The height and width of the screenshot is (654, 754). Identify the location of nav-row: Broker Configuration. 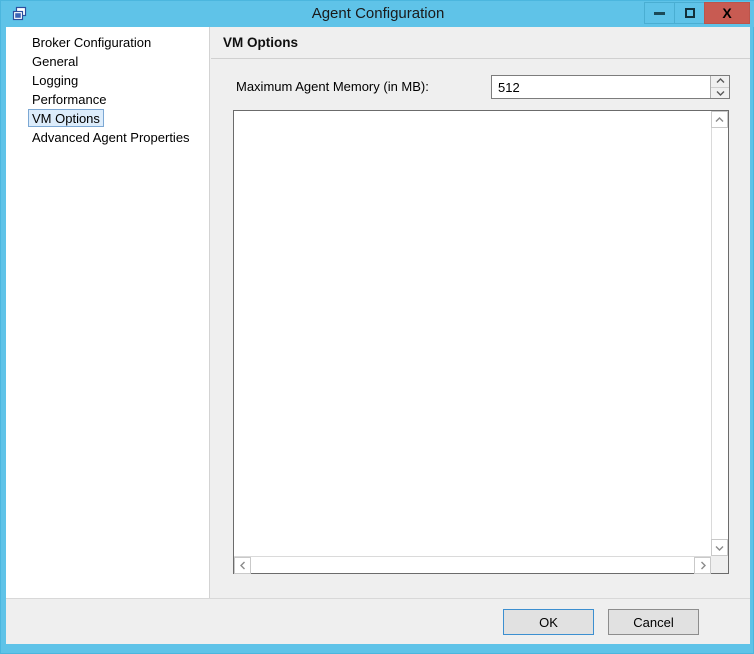
(118, 42).